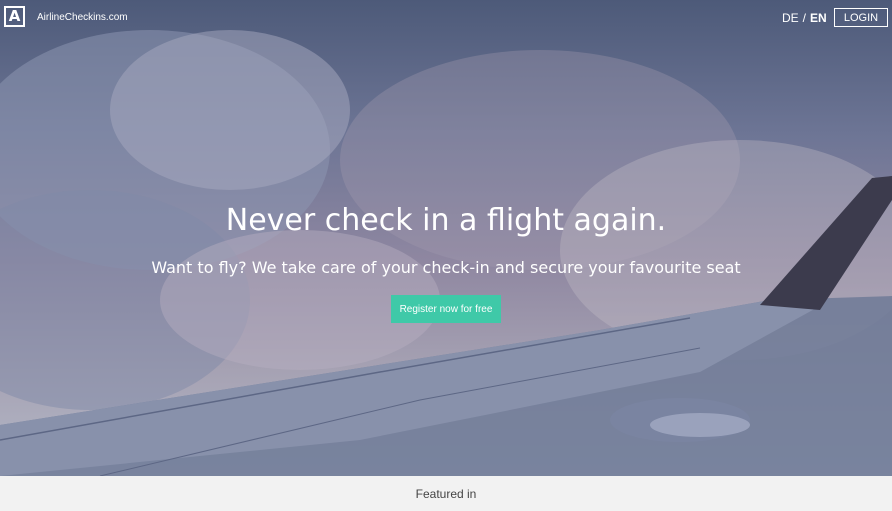 This screenshot has height=511, width=892. Describe the element at coordinates (446, 494) in the screenshot. I see `featured-in-label: Featured in` at that location.